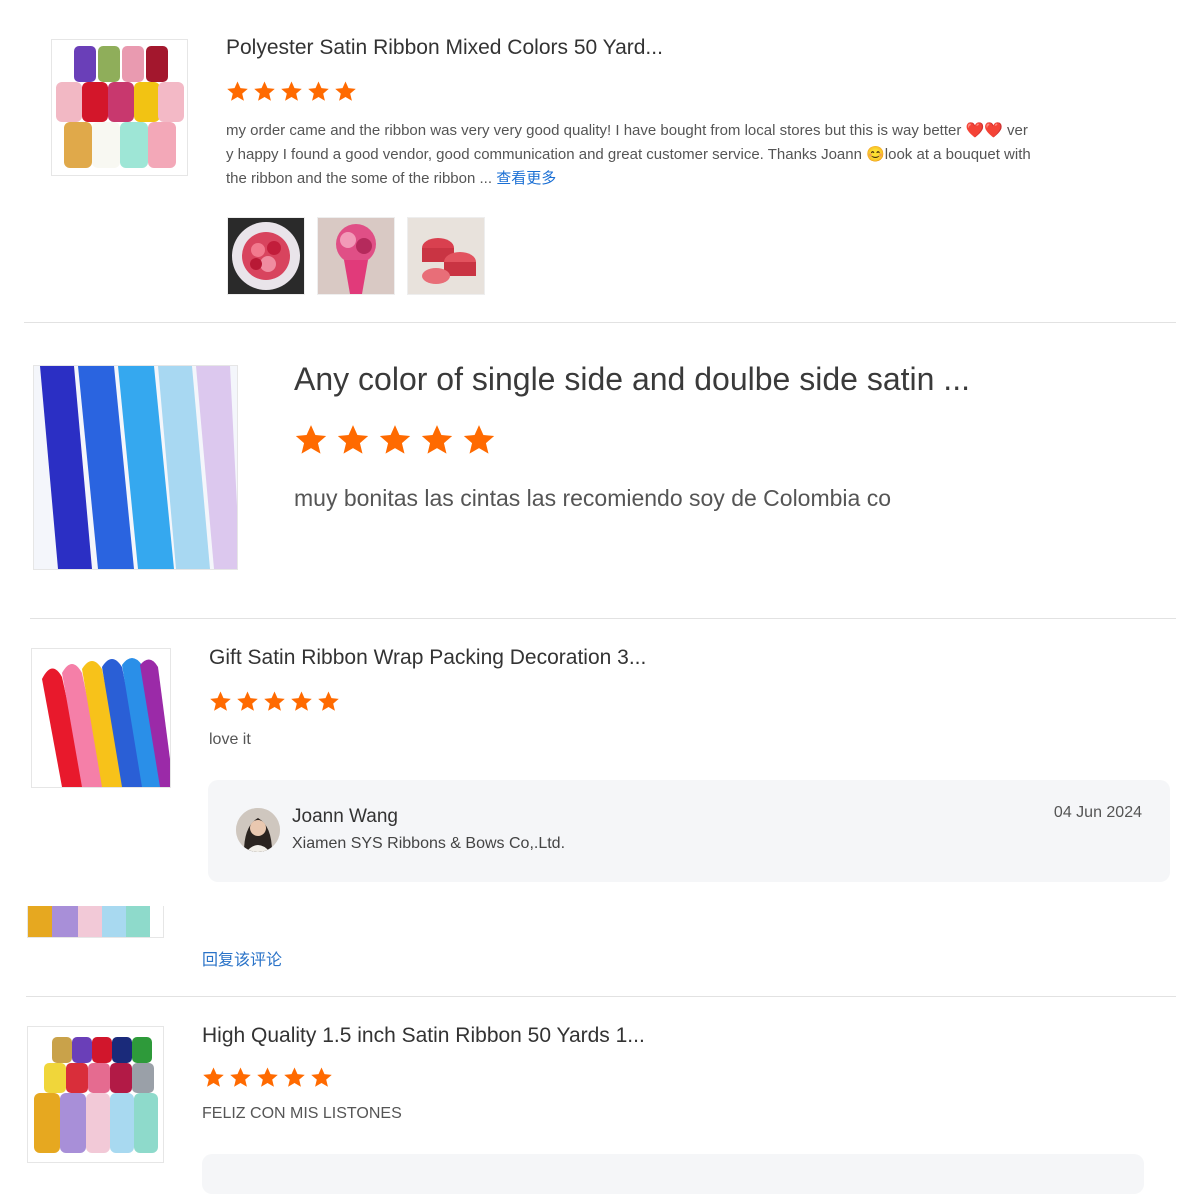 The image size is (1200, 1200). I want to click on review-text: FELIZ CON MIS LISTONES, so click(302, 1113).